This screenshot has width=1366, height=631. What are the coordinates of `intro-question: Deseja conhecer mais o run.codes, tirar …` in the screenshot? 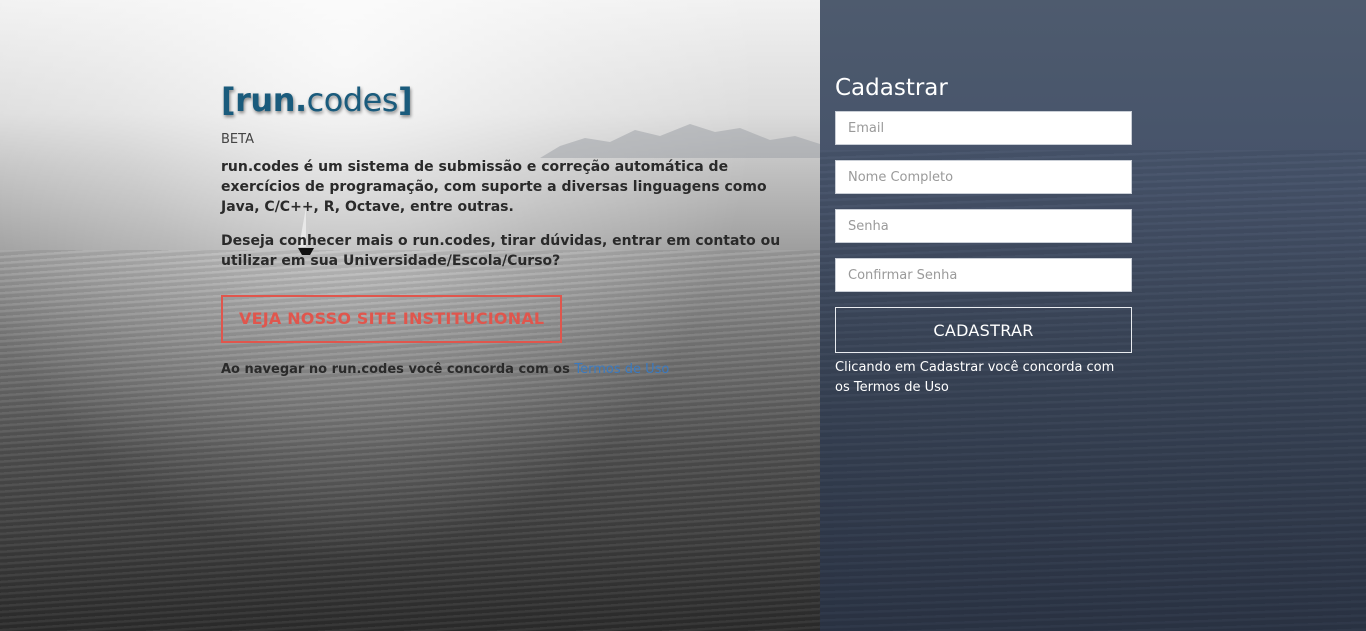 It's located at (501, 251).